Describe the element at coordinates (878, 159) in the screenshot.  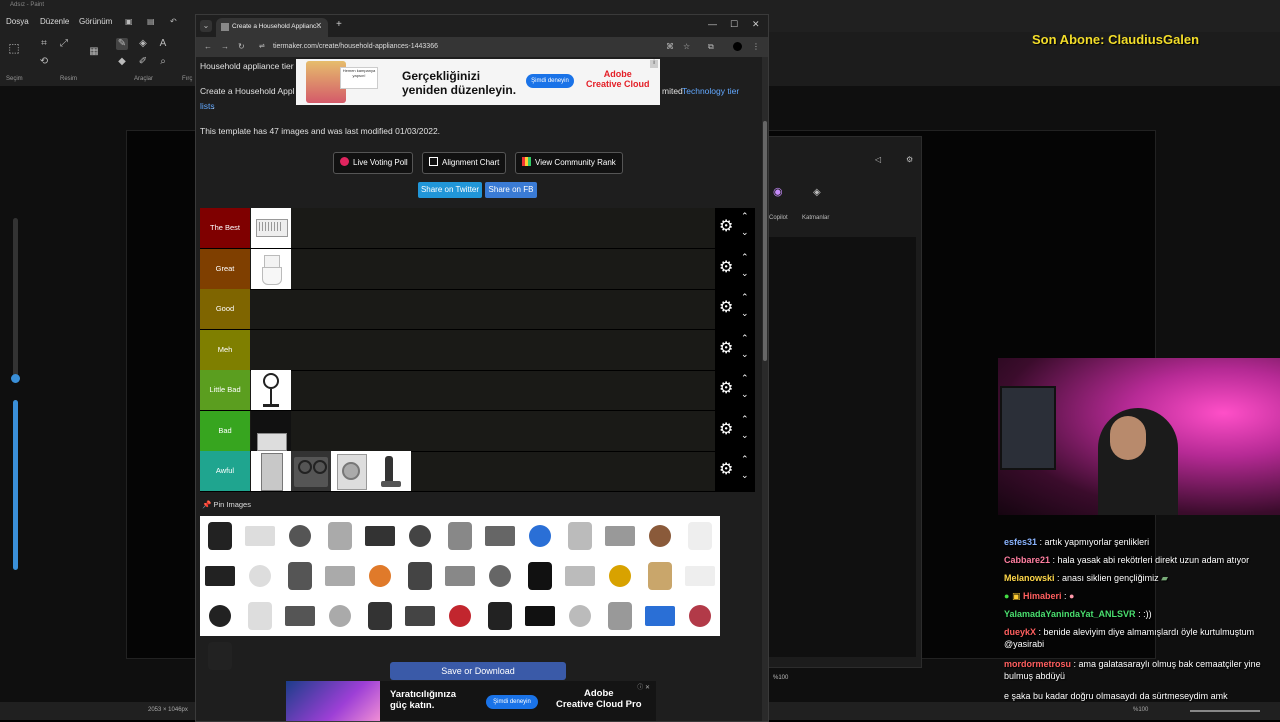
I see `share-icon: ◁` at that location.